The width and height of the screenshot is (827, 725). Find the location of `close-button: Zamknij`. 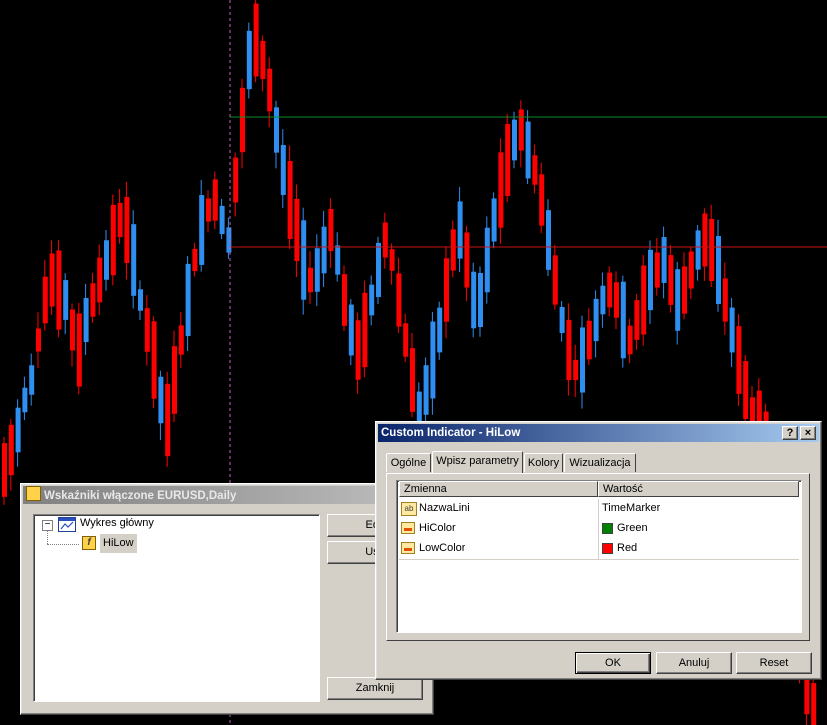

close-button: Zamknij is located at coordinates (375, 688).